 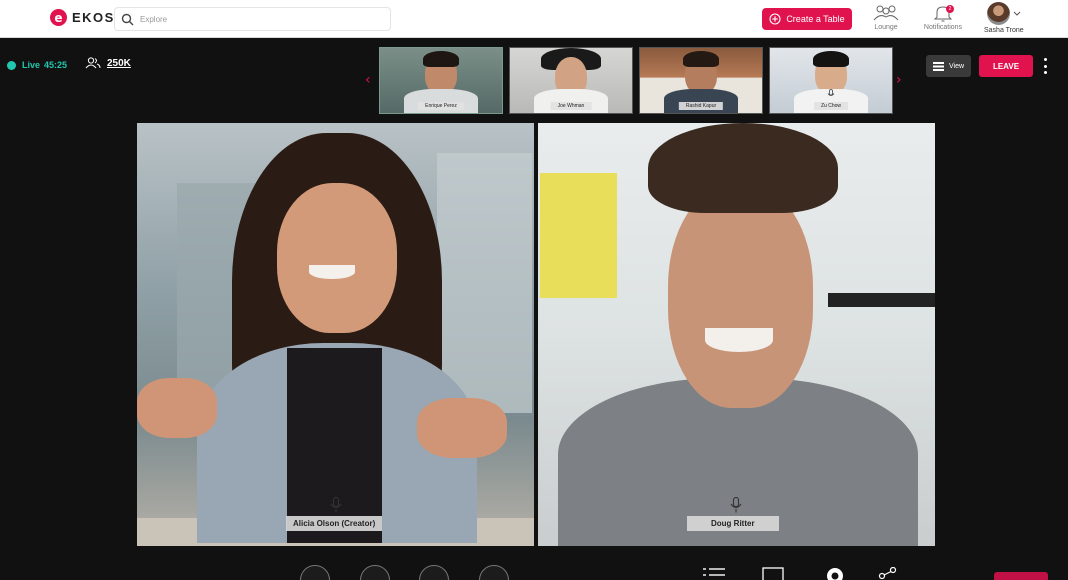 I want to click on ekos-logo: e EKOS, so click(x=82, y=17).